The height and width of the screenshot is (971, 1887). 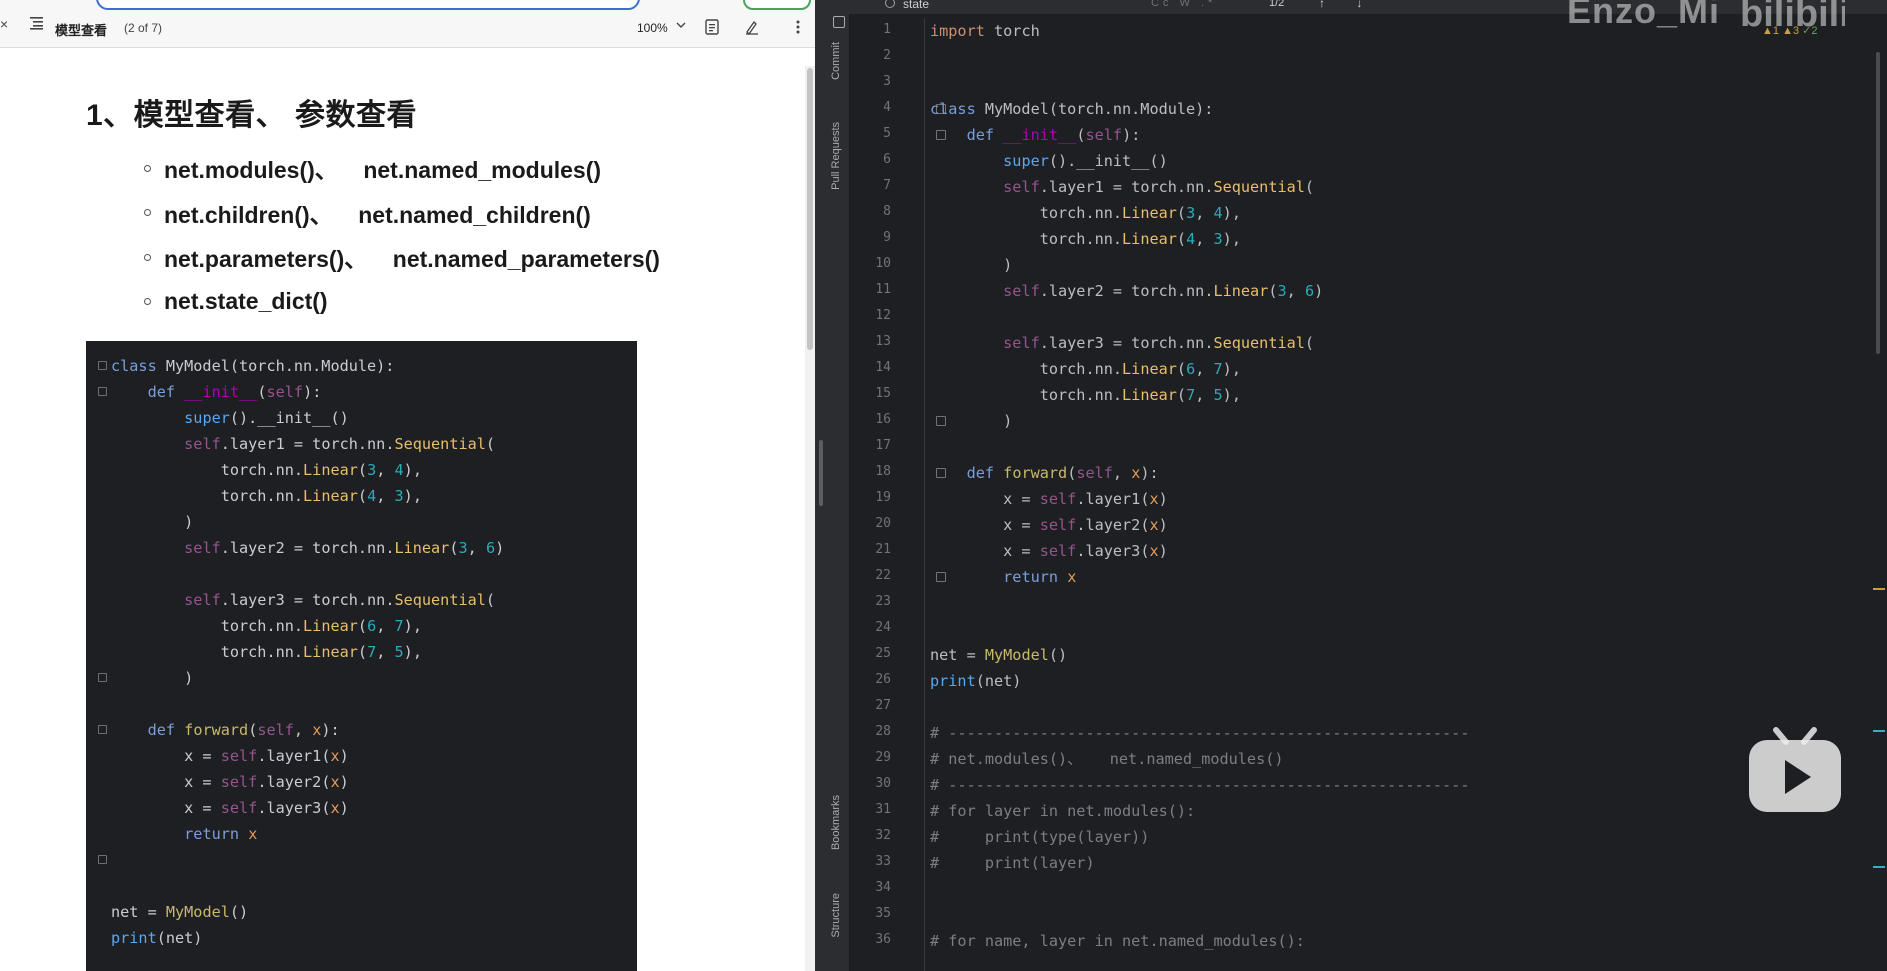 What do you see at coordinates (821, 473) in the screenshot?
I see `resize-handle` at bounding box center [821, 473].